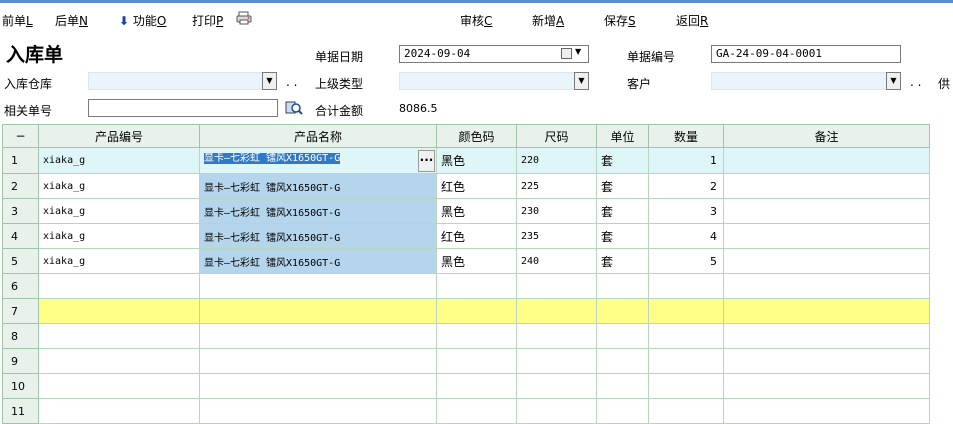 This screenshot has height=424, width=953. I want to click on row-number: 7, so click(20, 311).